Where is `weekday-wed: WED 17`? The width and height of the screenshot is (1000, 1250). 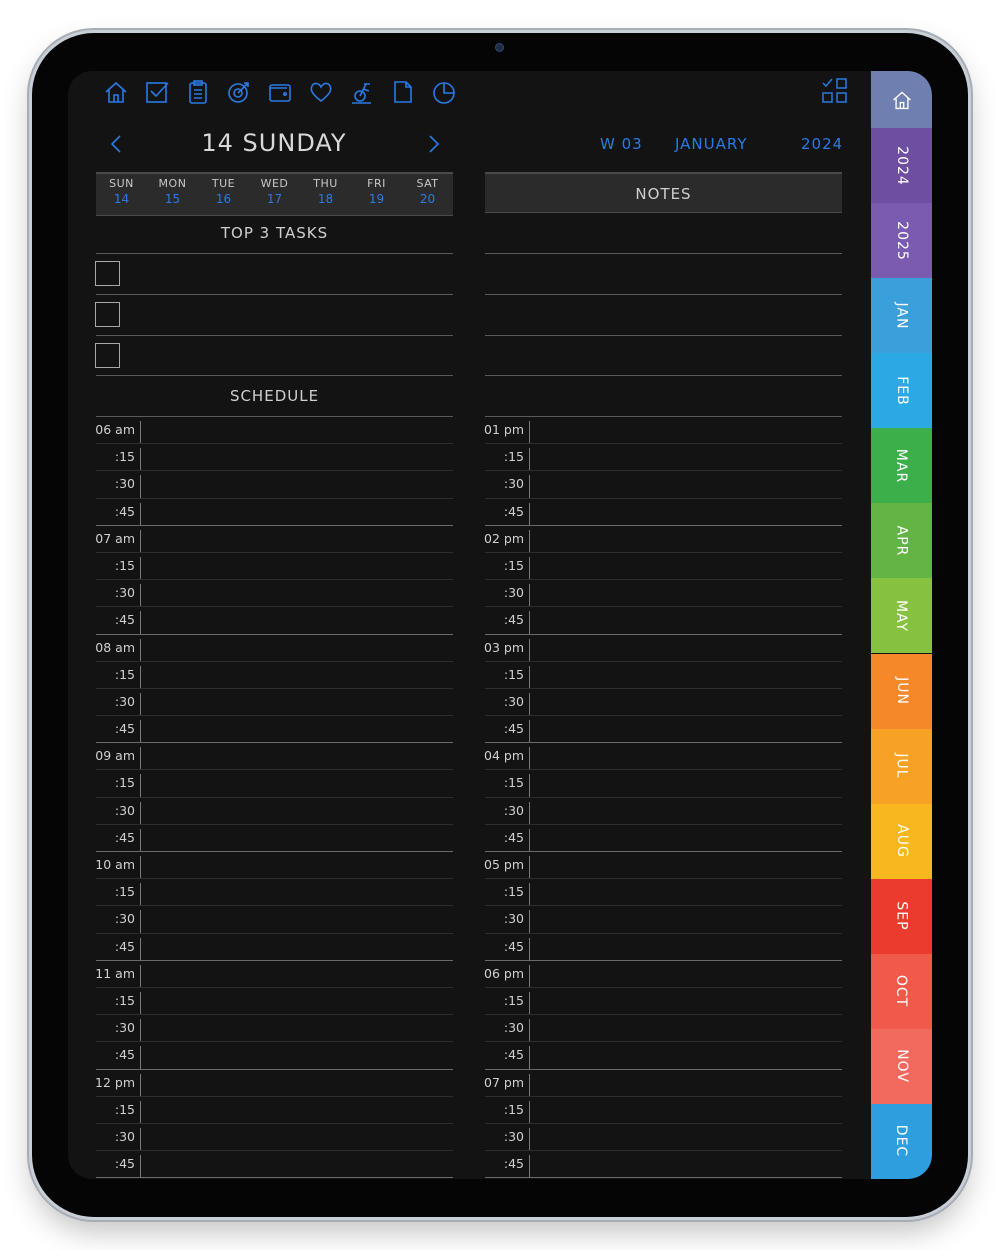
weekday-wed: WED 17 is located at coordinates (274, 194).